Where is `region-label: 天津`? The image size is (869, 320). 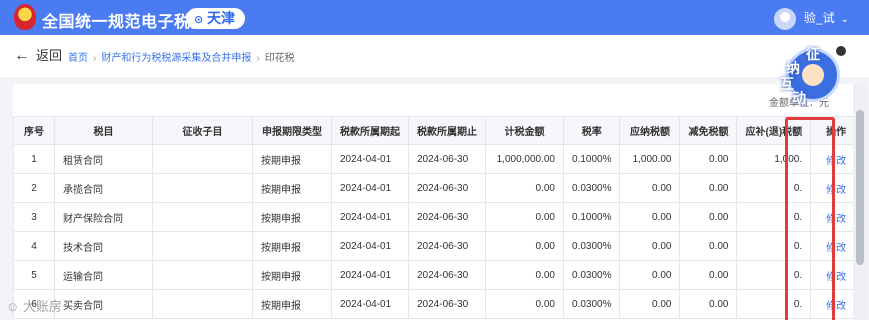
region-label: 天津 is located at coordinates (221, 18).